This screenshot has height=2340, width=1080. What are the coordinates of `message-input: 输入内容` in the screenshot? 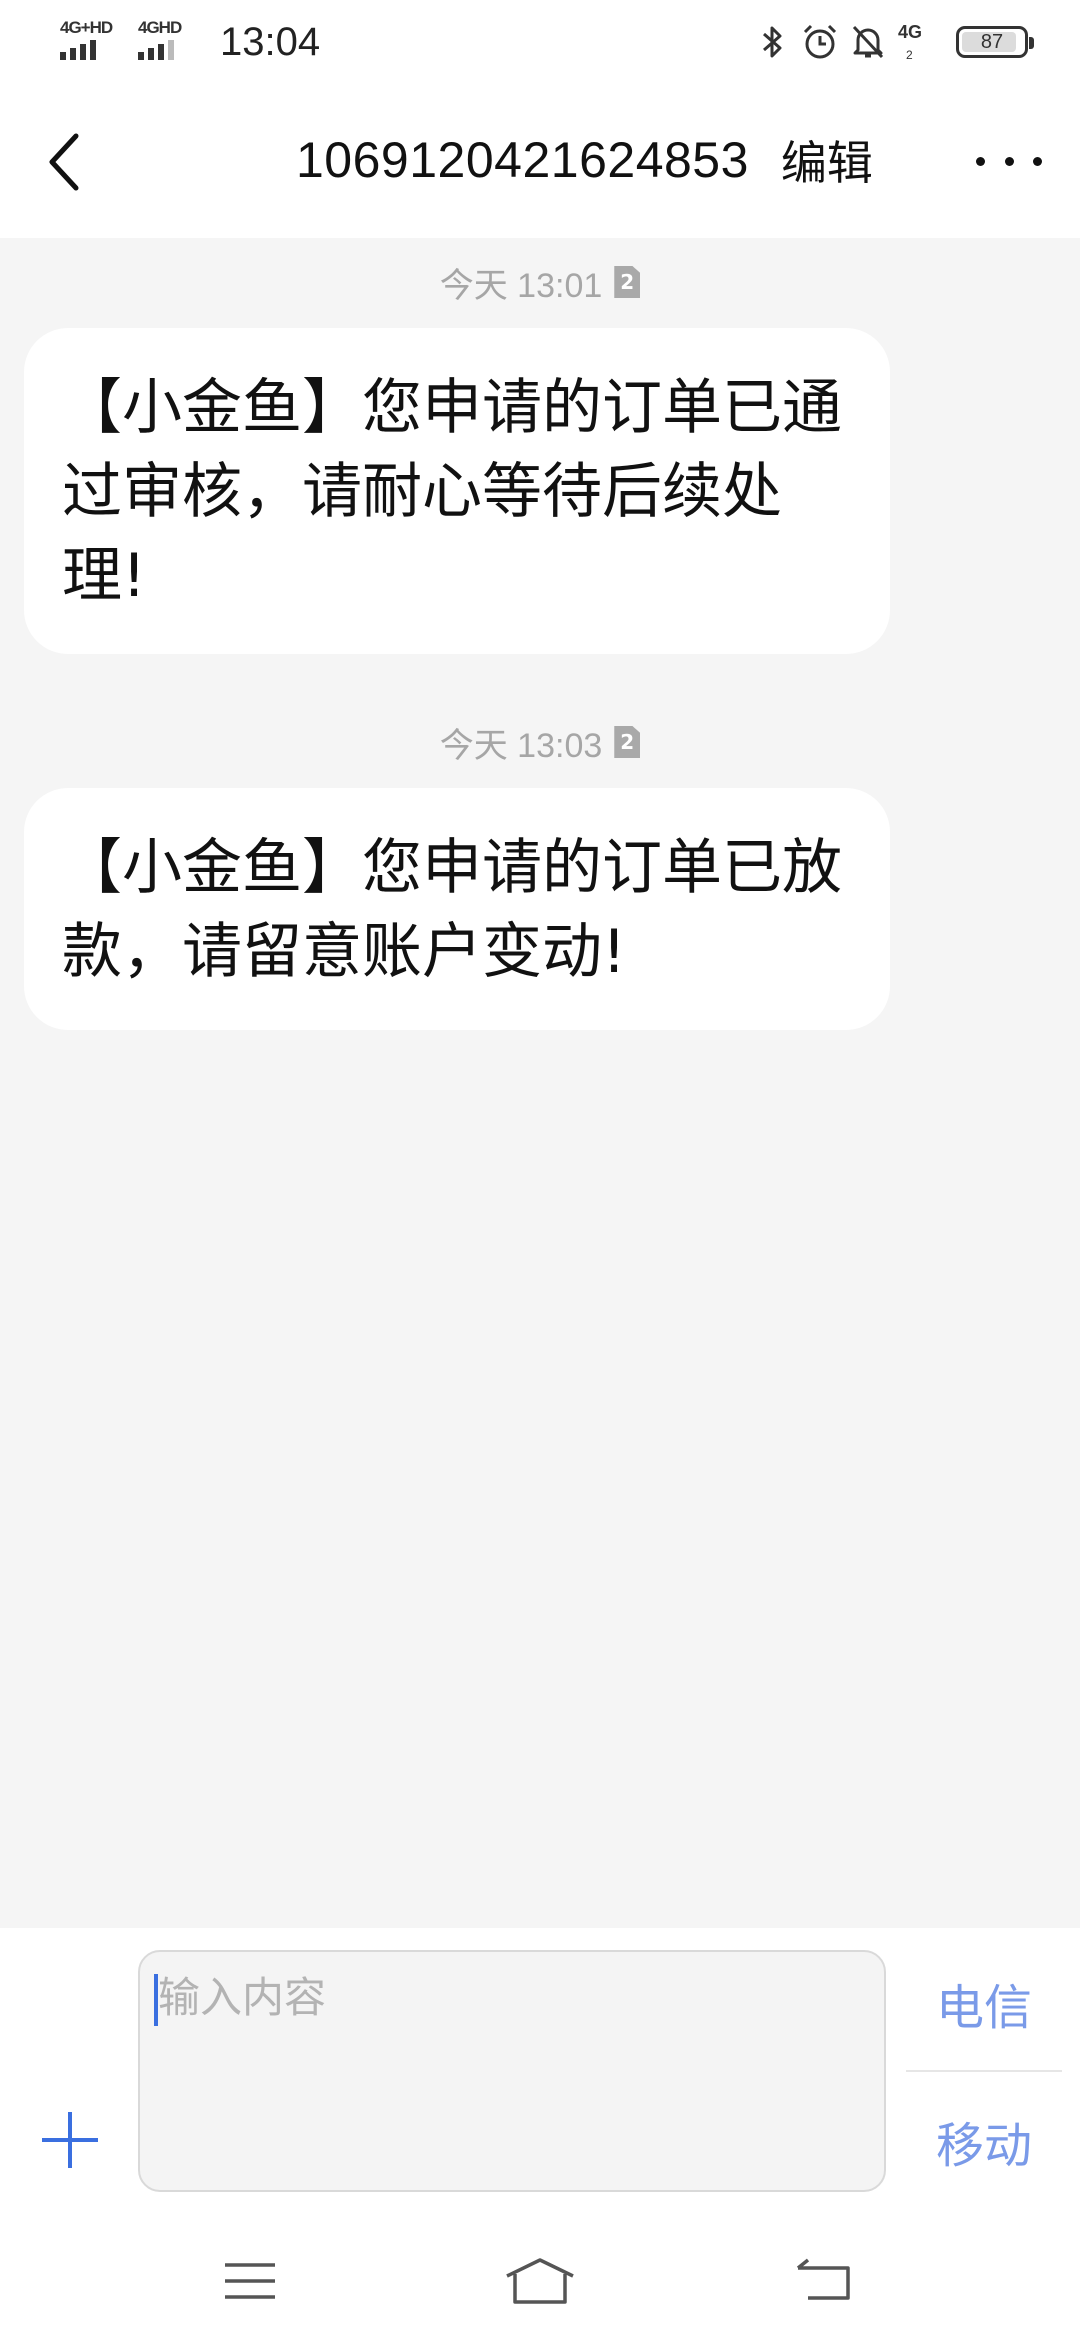 It's located at (512, 2071).